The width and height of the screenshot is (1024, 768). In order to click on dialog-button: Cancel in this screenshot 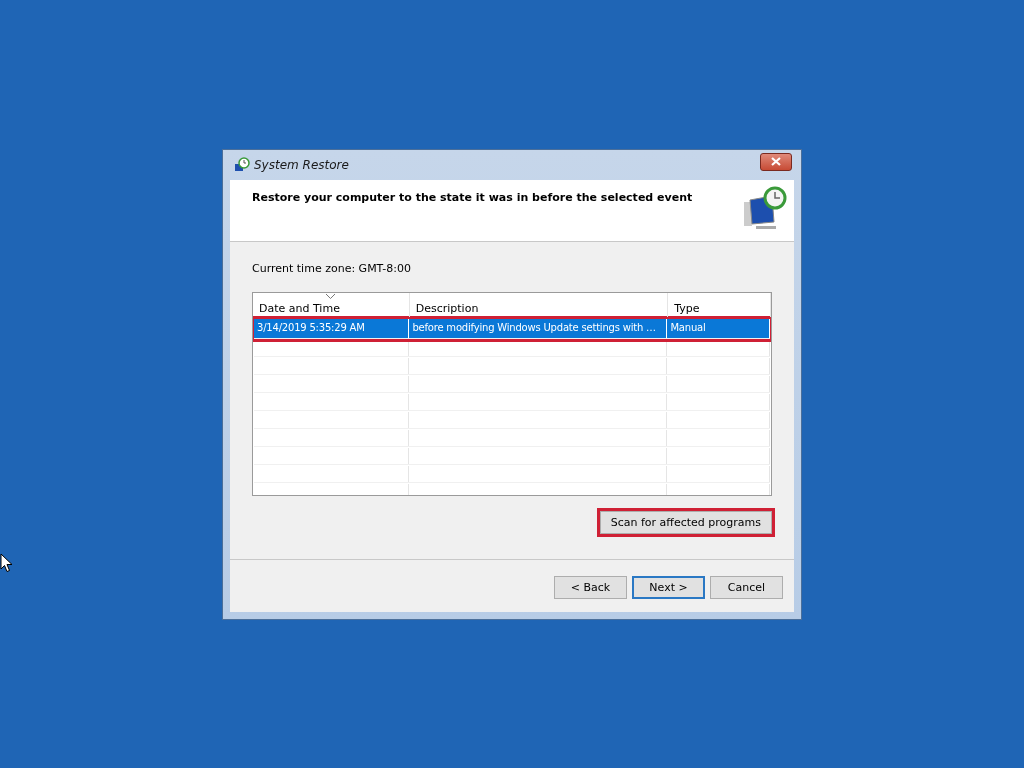, I will do `click(746, 587)`.